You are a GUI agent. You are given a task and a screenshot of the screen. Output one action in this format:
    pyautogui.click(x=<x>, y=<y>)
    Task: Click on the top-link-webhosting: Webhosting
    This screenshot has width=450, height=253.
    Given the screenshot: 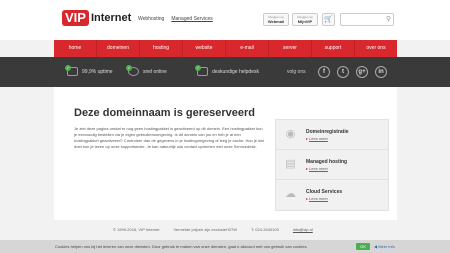 What is the action you would take?
    pyautogui.click(x=151, y=19)
    